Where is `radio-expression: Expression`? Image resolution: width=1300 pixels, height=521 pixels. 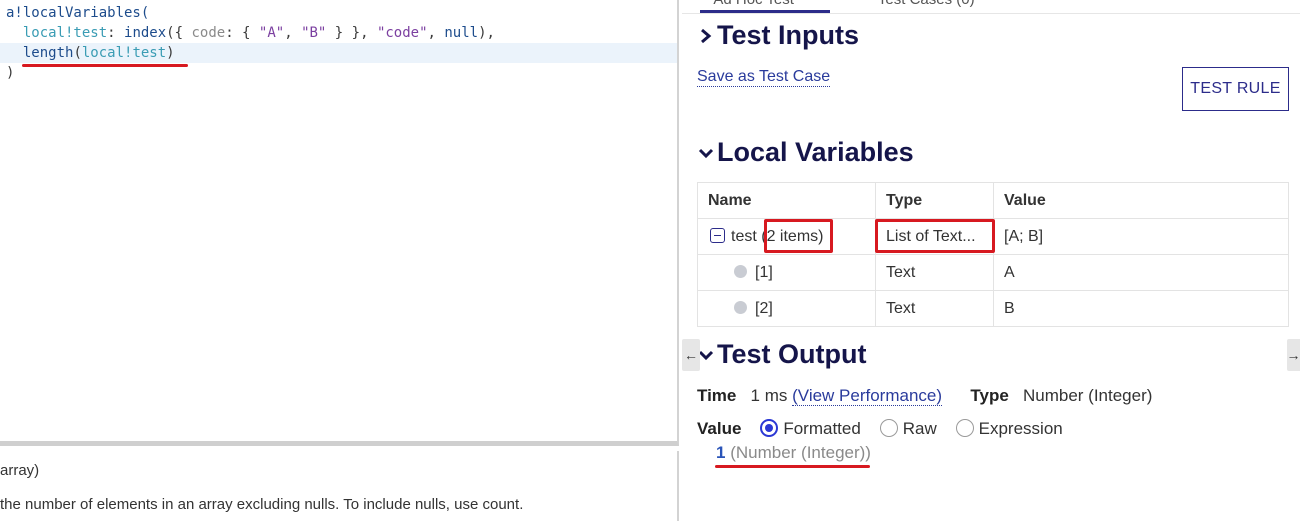
radio-expression: Expression is located at coordinates (1009, 428).